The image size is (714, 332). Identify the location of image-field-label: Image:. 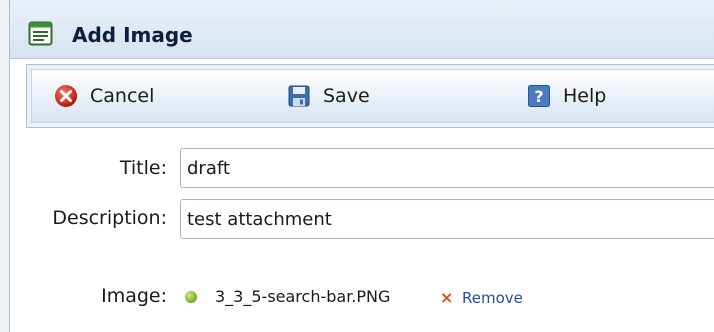
(134, 296).